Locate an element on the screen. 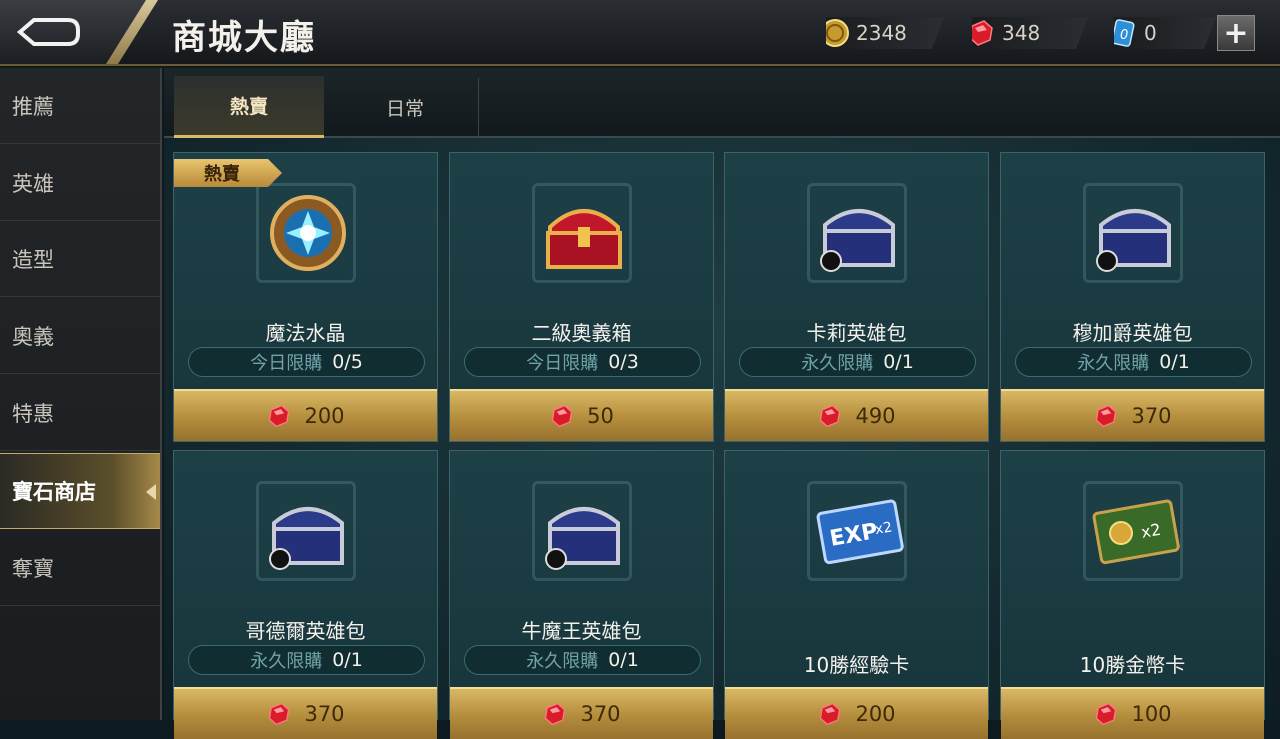 The image size is (1280, 739). product-card: 穆加爵英雄包 永久限購 0/1 370 is located at coordinates (1132, 297).